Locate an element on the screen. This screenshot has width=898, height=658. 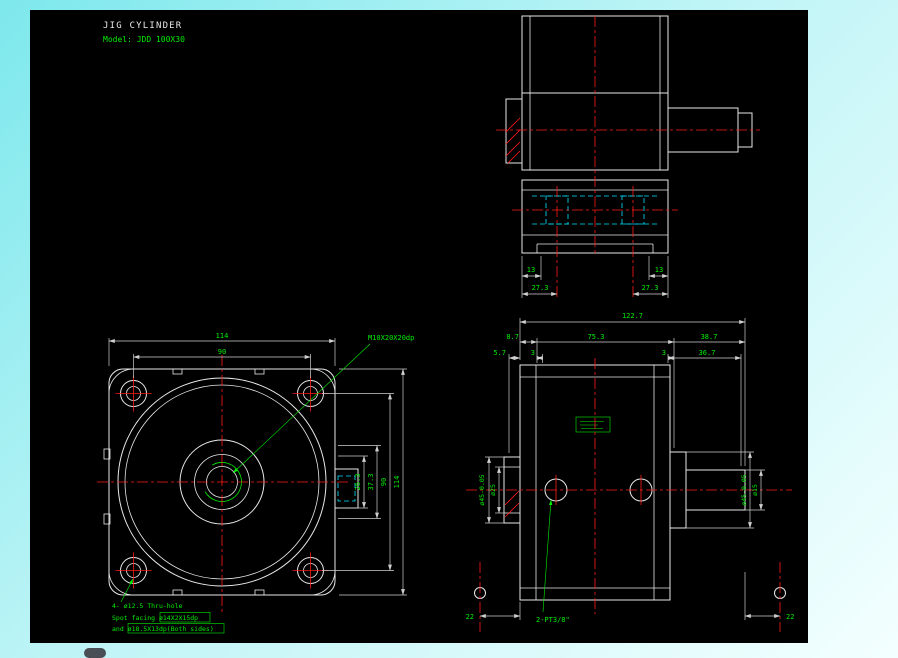
dim-13-right: 13 is located at coordinates (659, 270).